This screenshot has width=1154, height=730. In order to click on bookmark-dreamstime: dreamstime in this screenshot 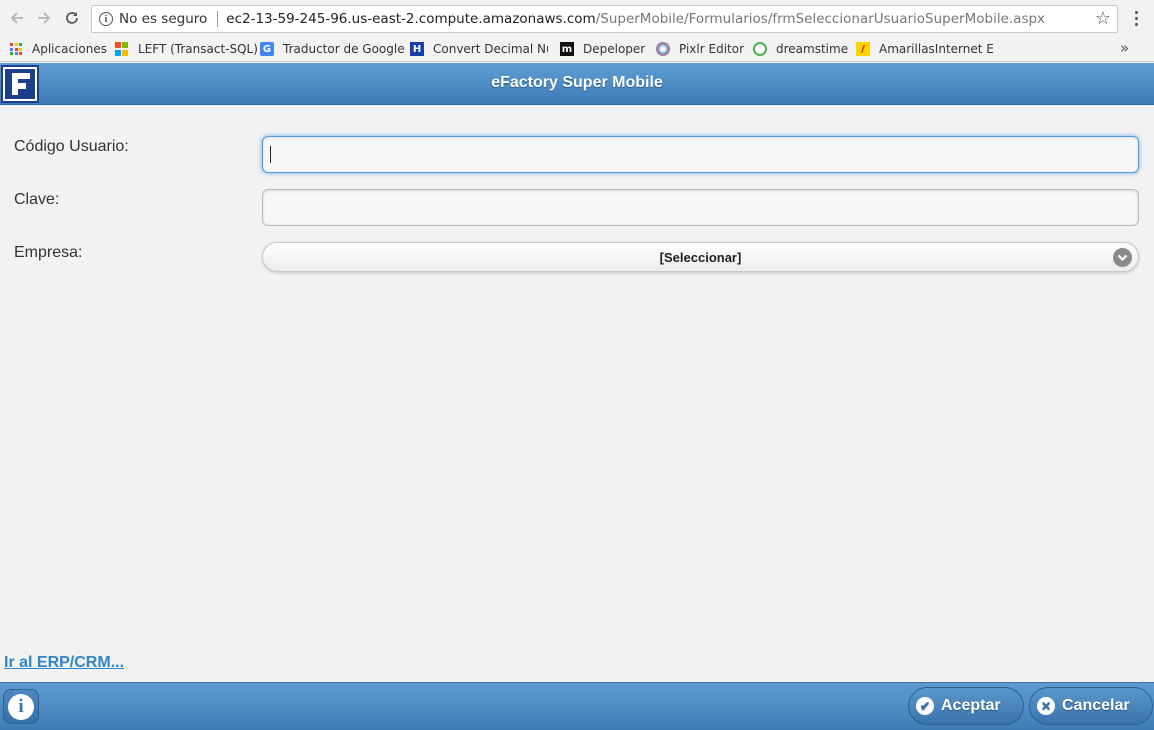, I will do `click(800, 49)`.